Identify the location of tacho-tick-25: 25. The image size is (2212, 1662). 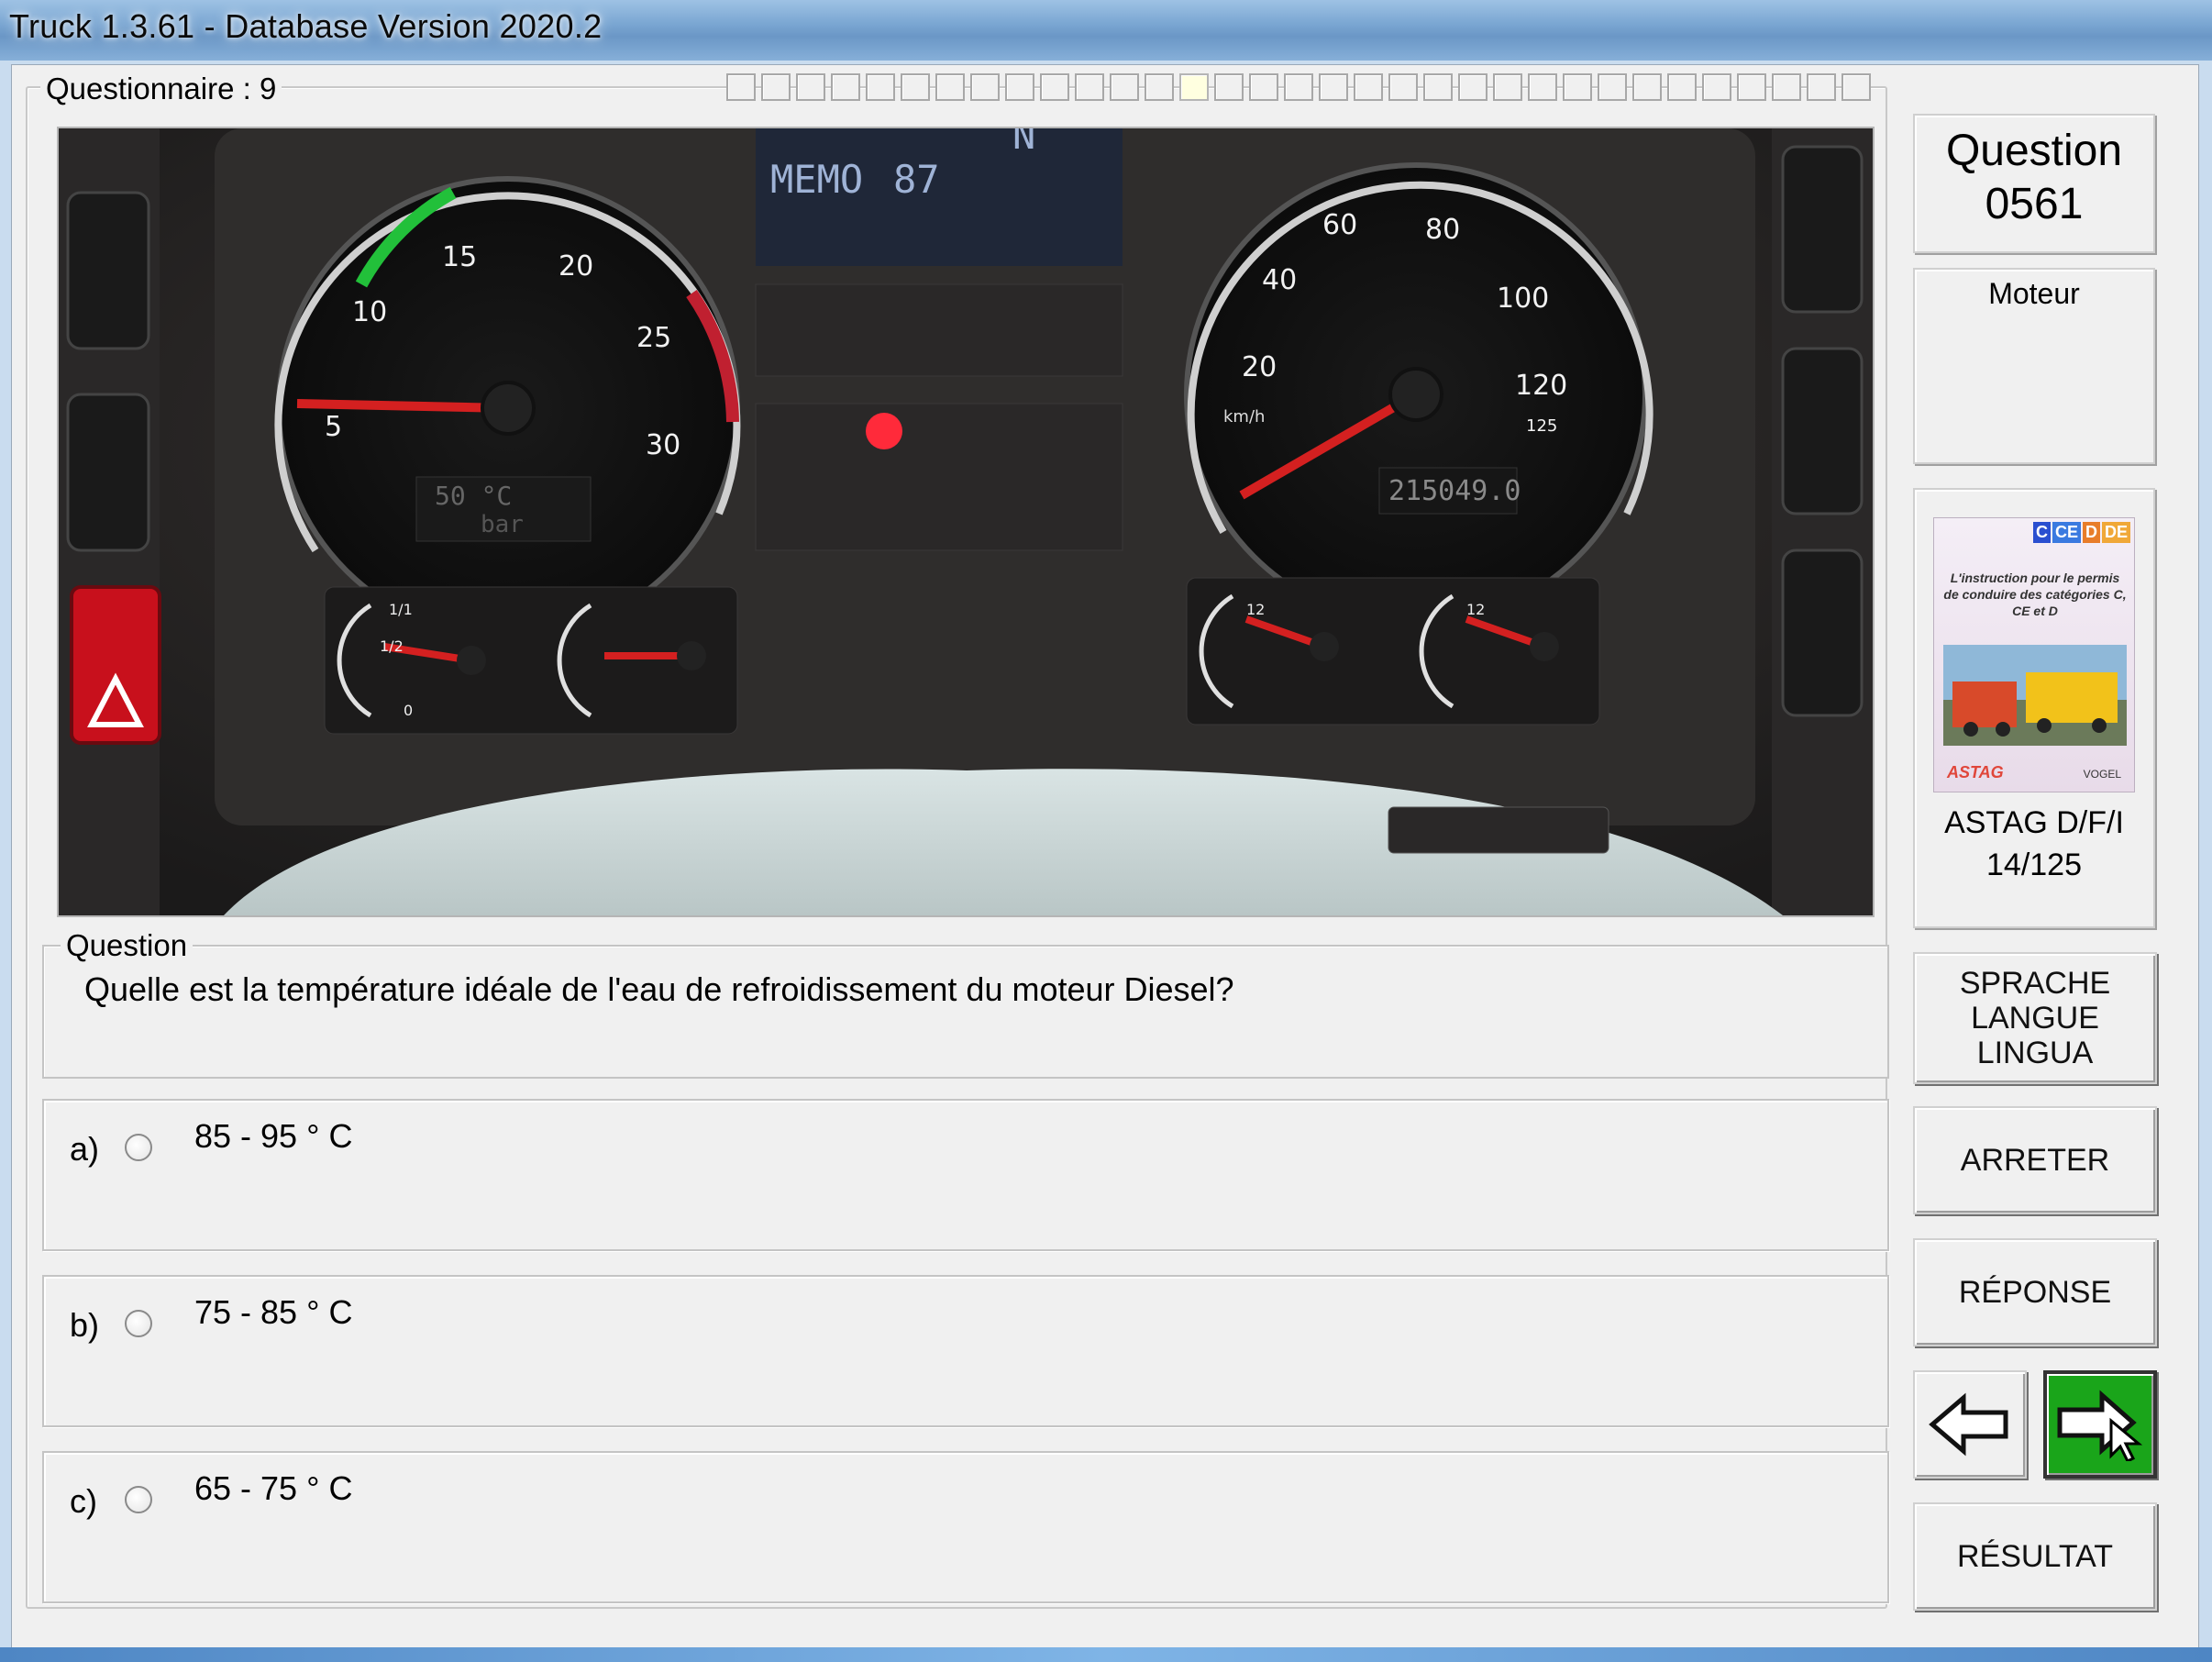
(654, 338).